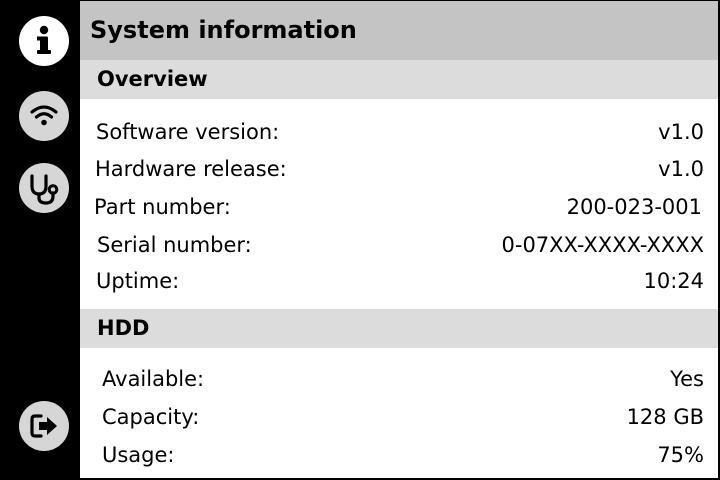 The width and height of the screenshot is (720, 480). What do you see at coordinates (399, 169) in the screenshot?
I see `info-row-hardware-release: Hardware release: v1.0` at bounding box center [399, 169].